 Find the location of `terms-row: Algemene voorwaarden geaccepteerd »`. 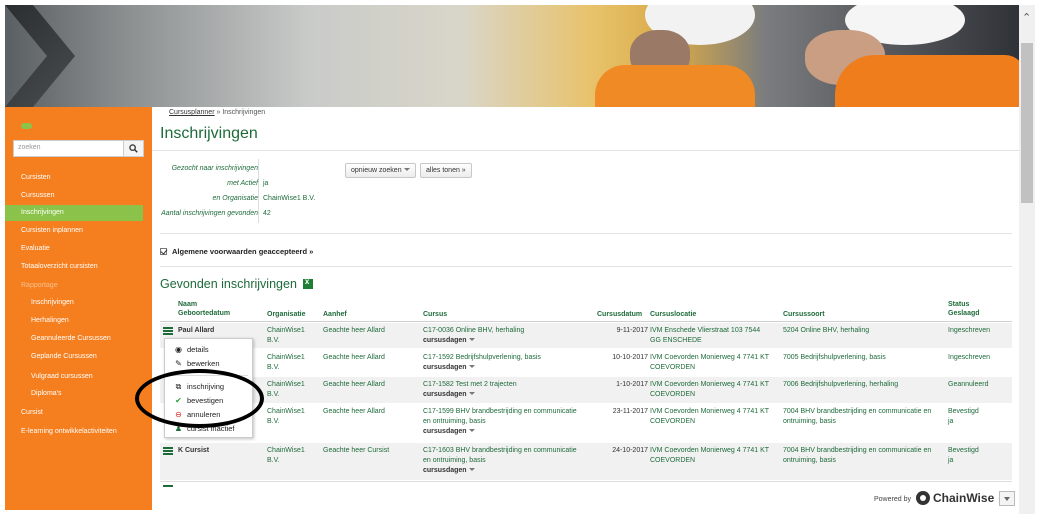

terms-row: Algemene voorwaarden geaccepteerd » is located at coordinates (236, 251).